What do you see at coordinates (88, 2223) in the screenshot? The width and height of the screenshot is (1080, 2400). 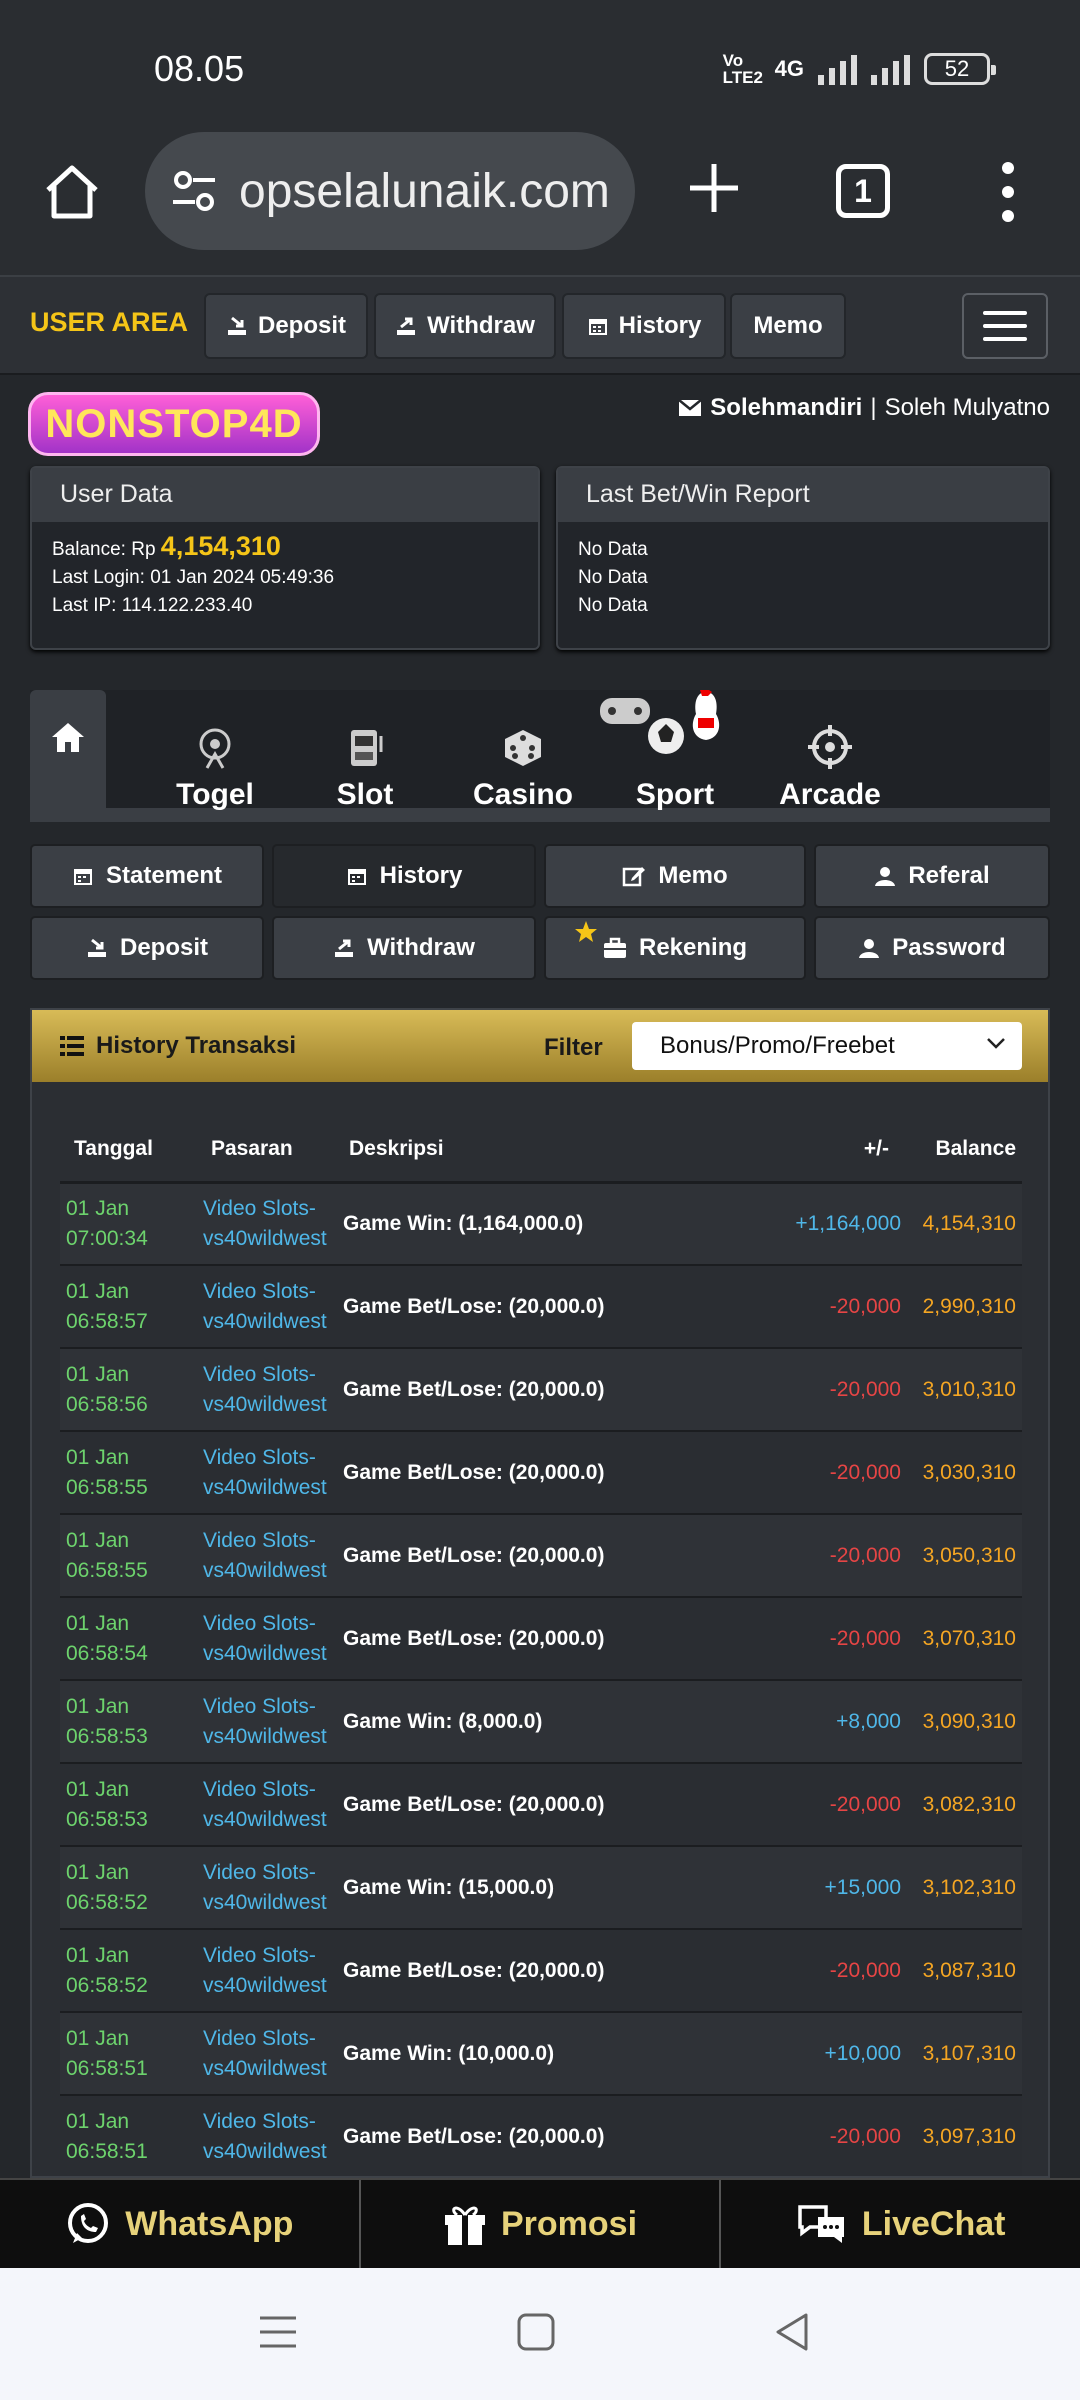 I see `whatsapp-icon` at bounding box center [88, 2223].